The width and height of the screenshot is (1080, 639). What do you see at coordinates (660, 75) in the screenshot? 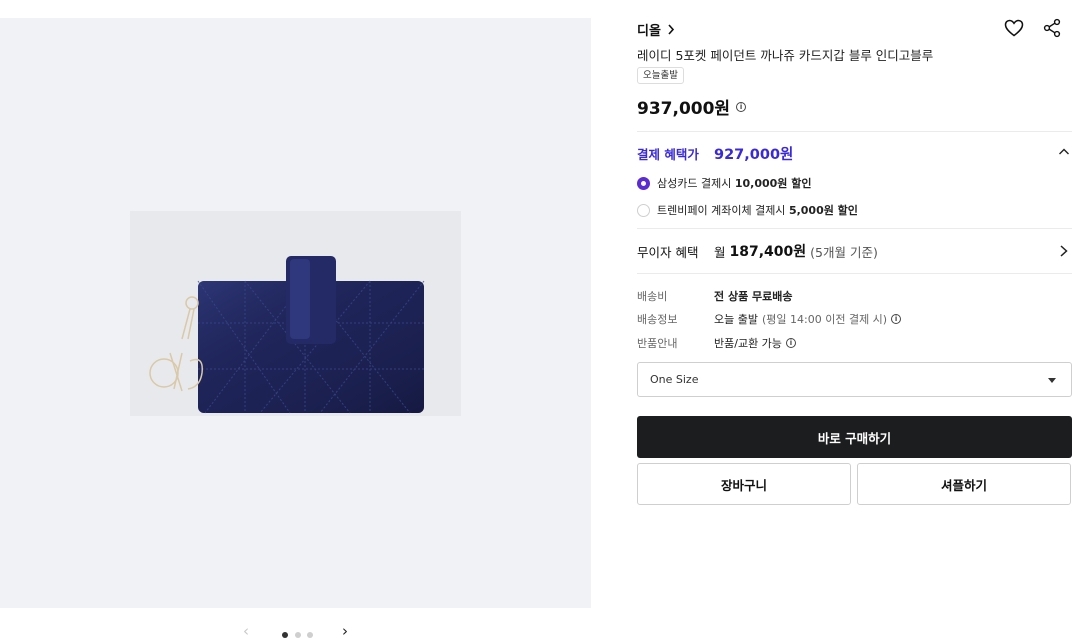
I see `shipping-tag: 오늘출발` at bounding box center [660, 75].